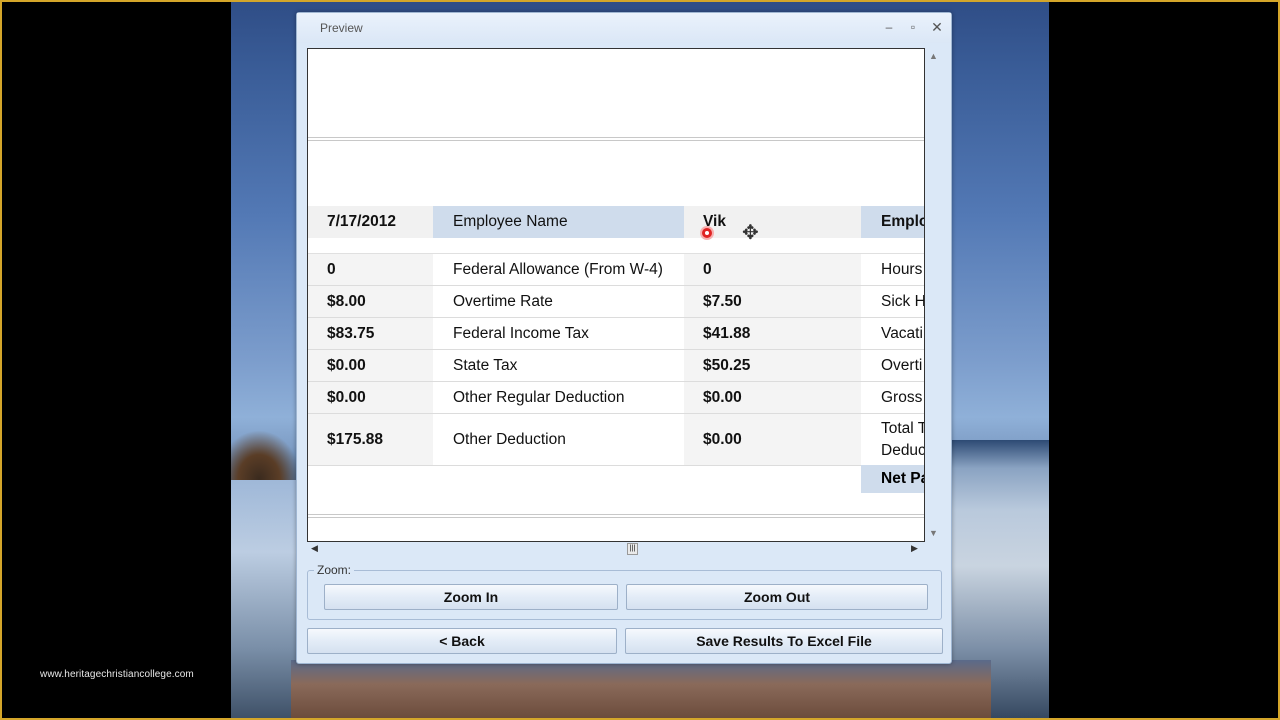 This screenshot has height=720, width=1280. Describe the element at coordinates (558, 222) in the screenshot. I see `employee-name-label: Employee Name` at that location.